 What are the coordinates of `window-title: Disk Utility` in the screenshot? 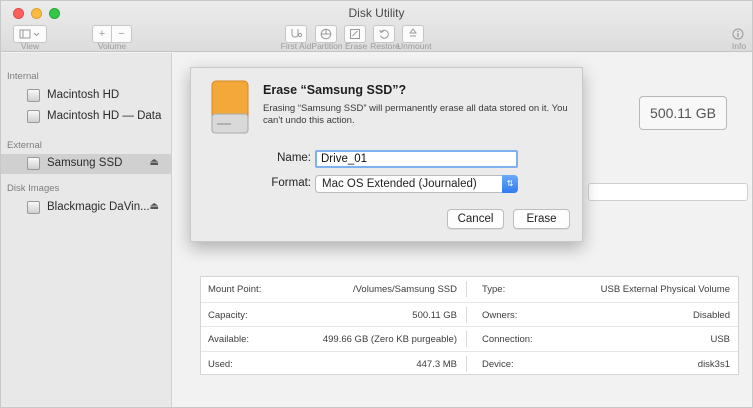 It's located at (376, 13).